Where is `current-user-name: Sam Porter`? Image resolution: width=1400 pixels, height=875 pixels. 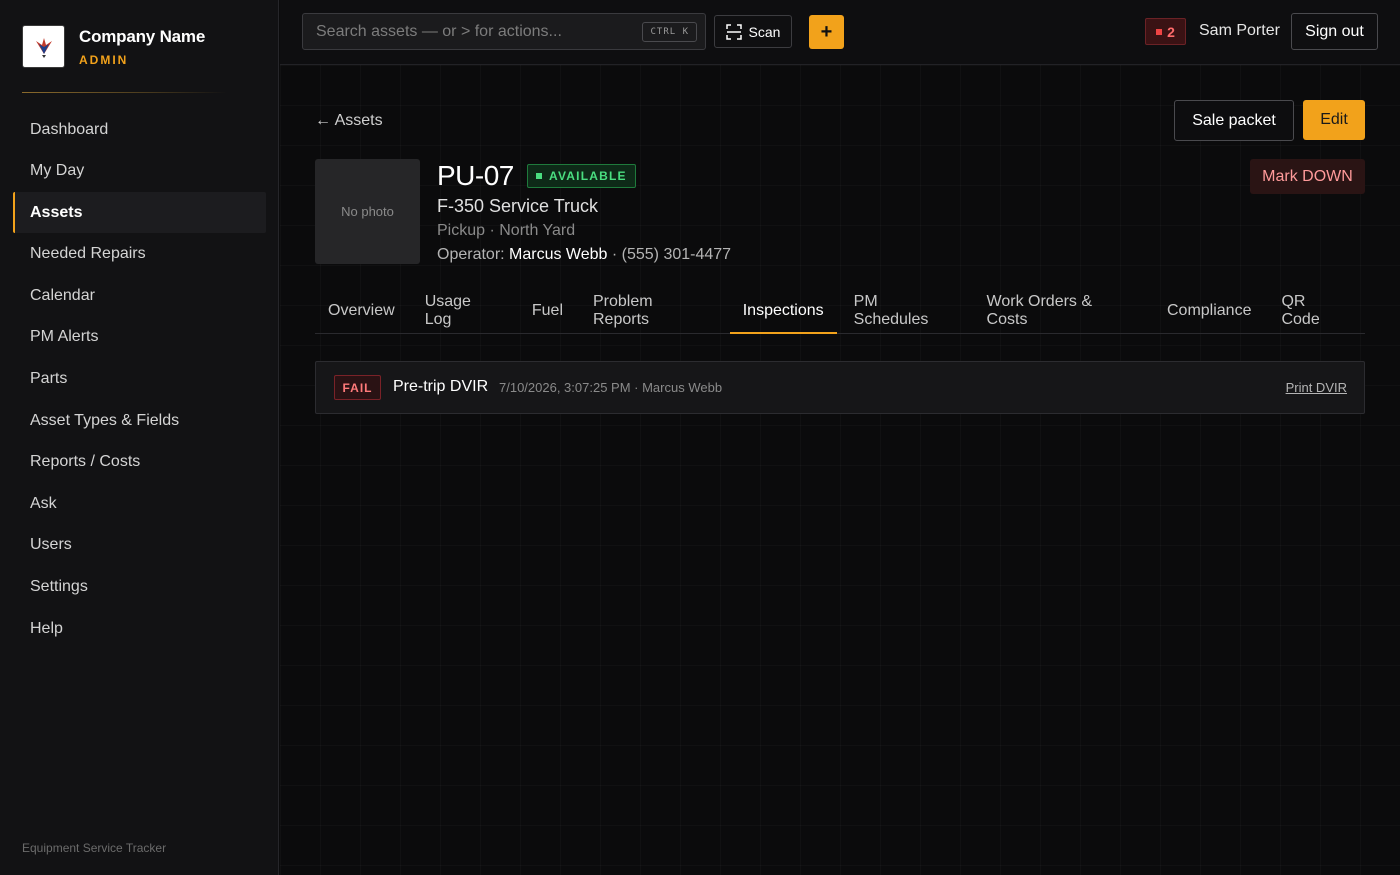 current-user-name: Sam Porter is located at coordinates (1239, 30).